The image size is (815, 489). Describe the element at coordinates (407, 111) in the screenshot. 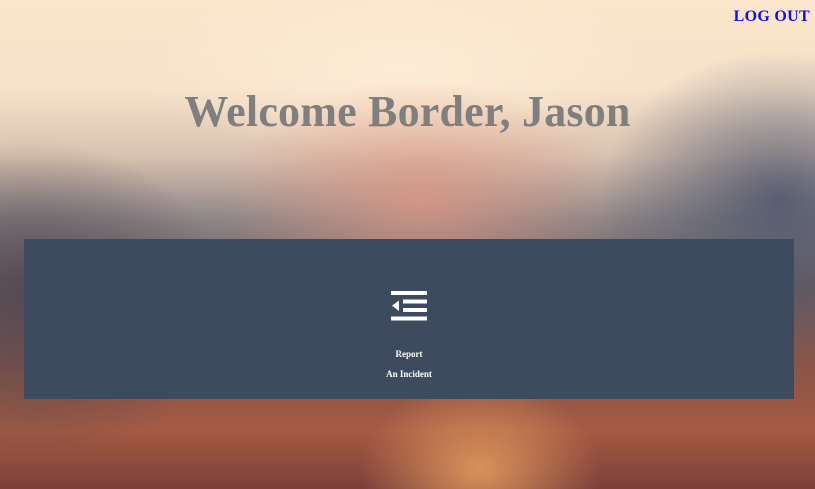

I see `welcome-heading: Welcome Border, Jason` at that location.